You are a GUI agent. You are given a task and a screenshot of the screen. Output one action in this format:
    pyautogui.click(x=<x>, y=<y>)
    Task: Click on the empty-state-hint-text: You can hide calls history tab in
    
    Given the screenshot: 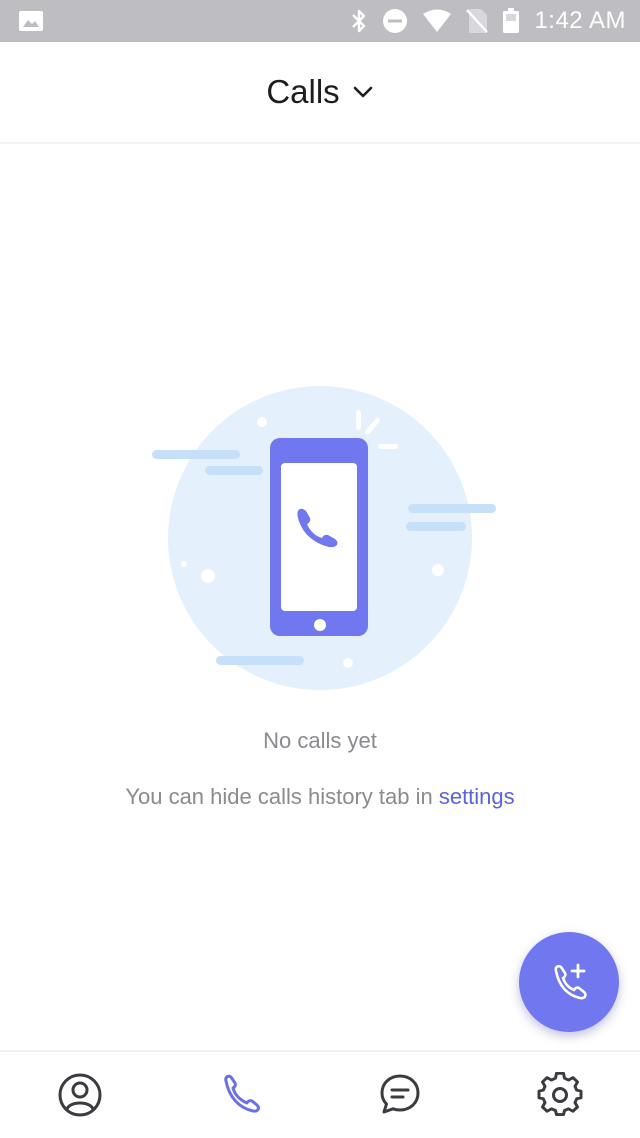 What is the action you would take?
    pyautogui.click(x=282, y=796)
    